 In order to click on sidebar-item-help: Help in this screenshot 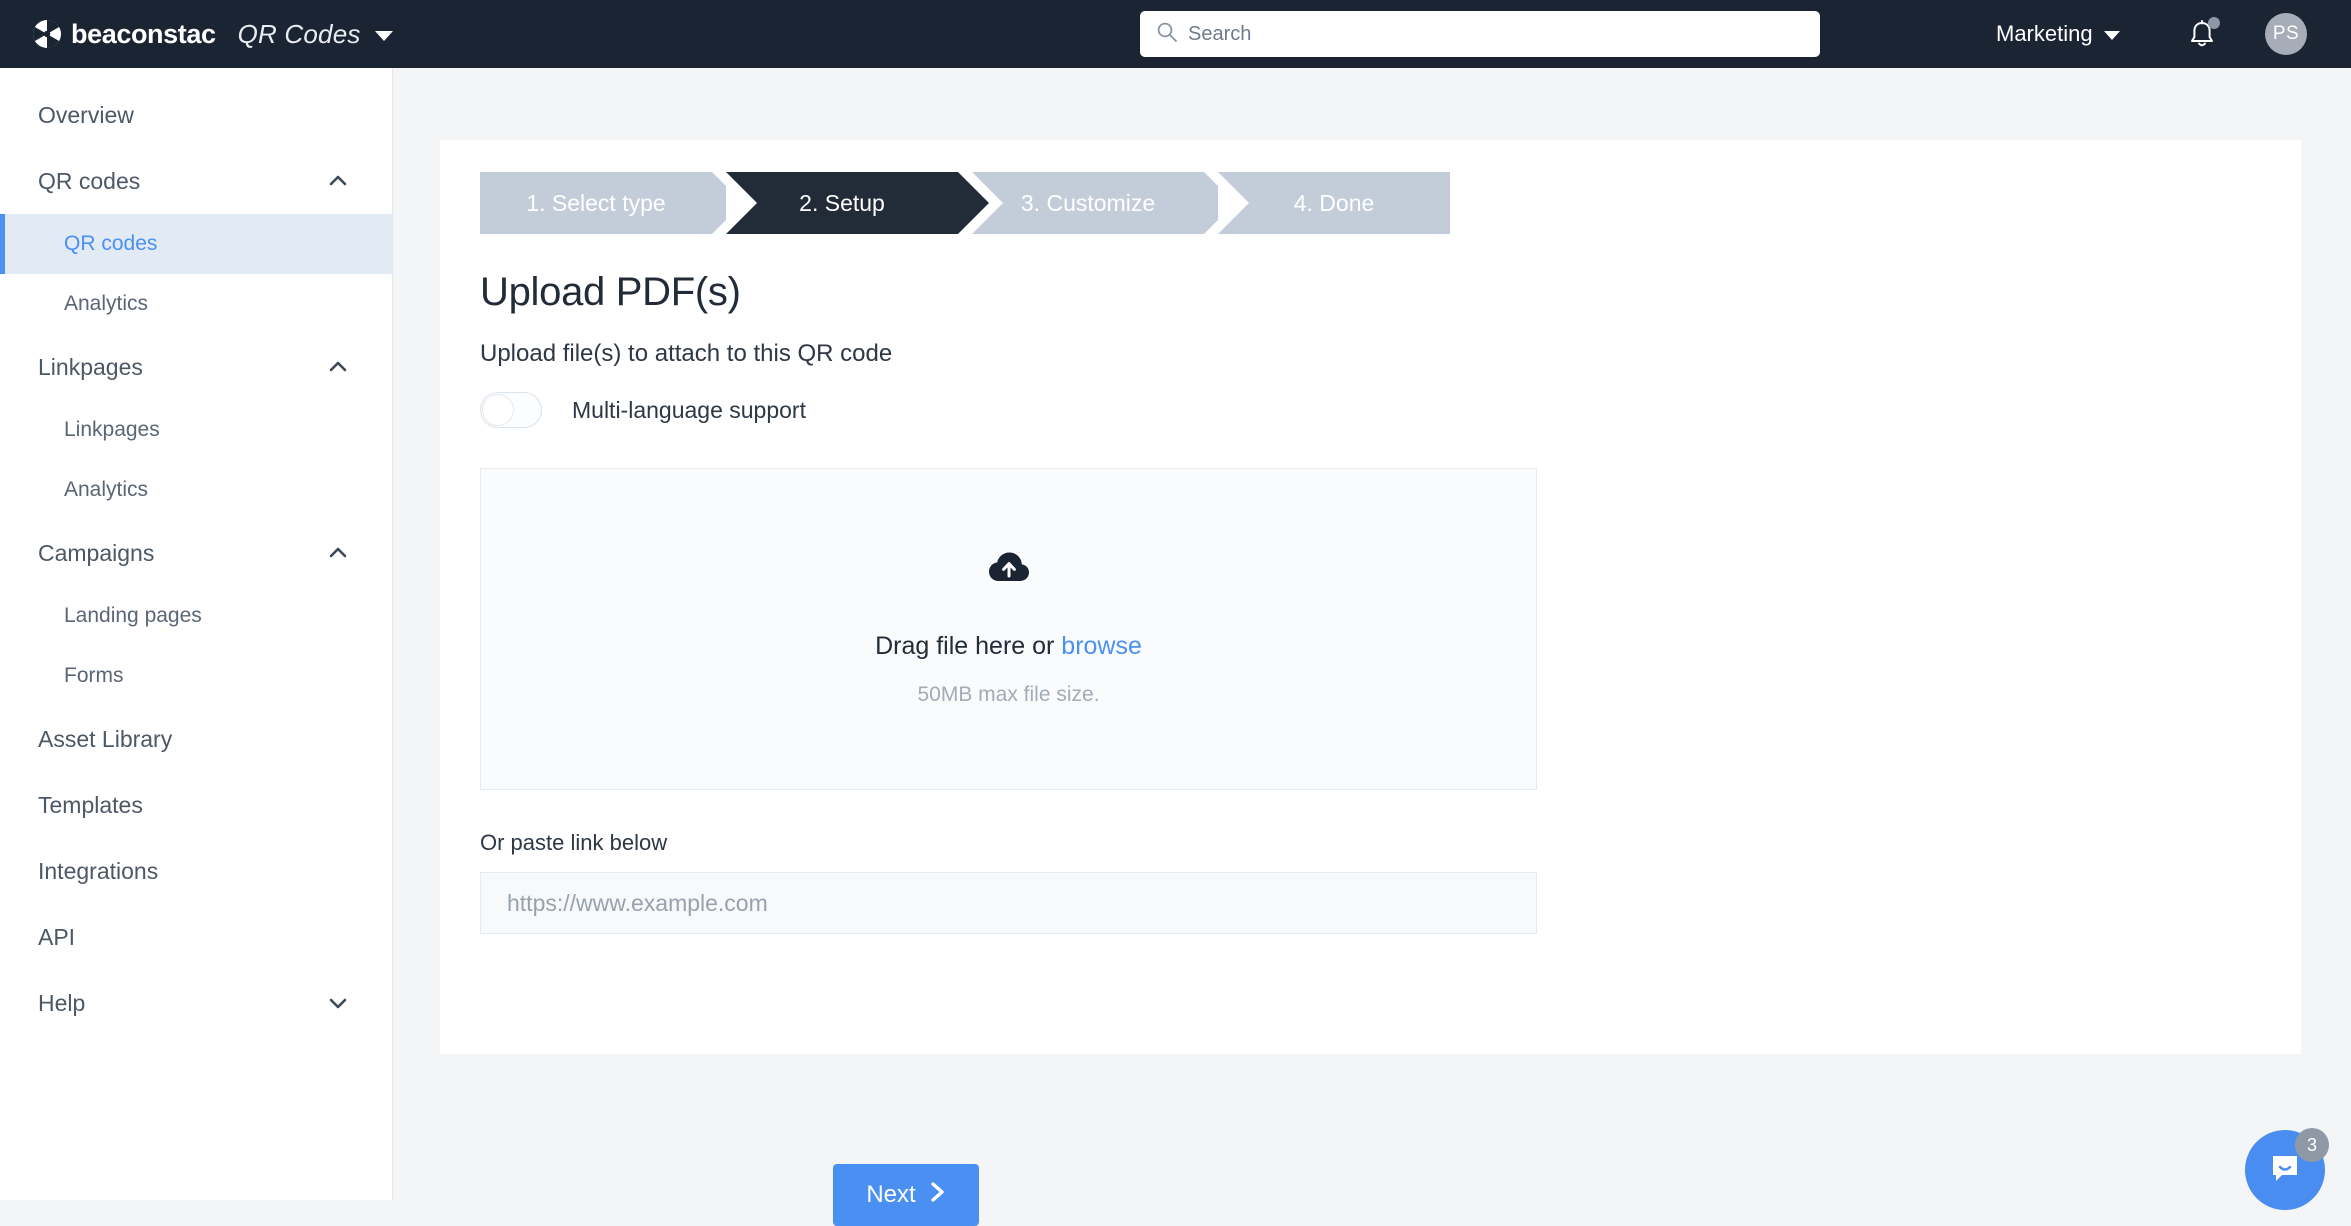, I will do `click(196, 1003)`.